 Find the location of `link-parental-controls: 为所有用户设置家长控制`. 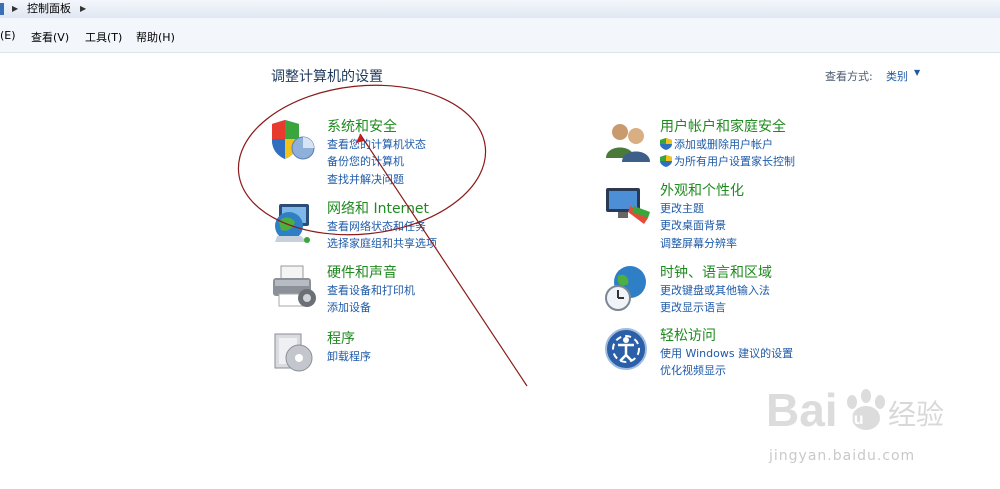

link-parental-controls: 为所有用户设置家长控制 is located at coordinates (727, 161).